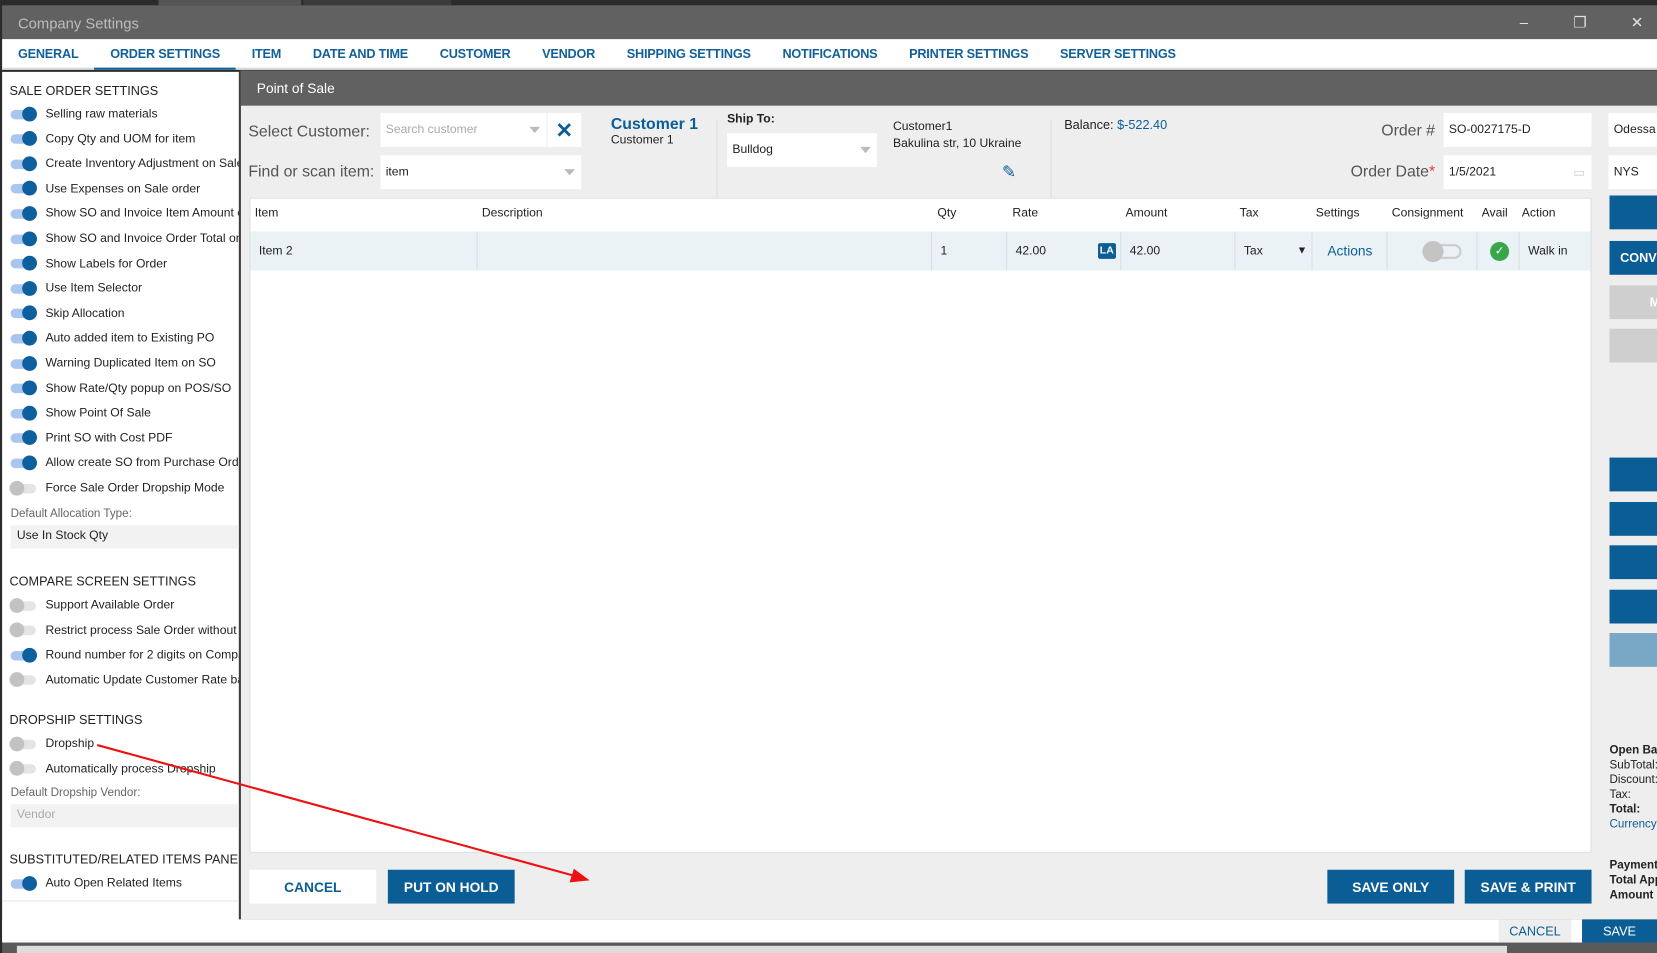 The image size is (1657, 953). Describe the element at coordinates (343, 813) in the screenshot. I see `annotation-arrow` at that location.